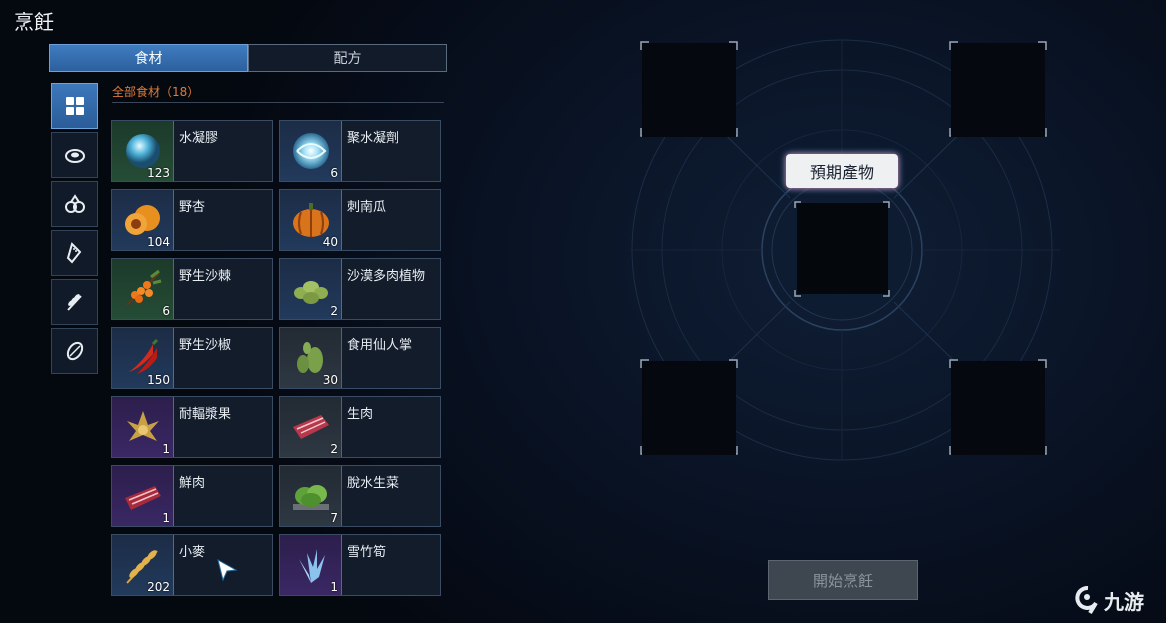 The image size is (1166, 623). I want to click on ingredient-card: 150 野生沙椒, so click(192, 358).